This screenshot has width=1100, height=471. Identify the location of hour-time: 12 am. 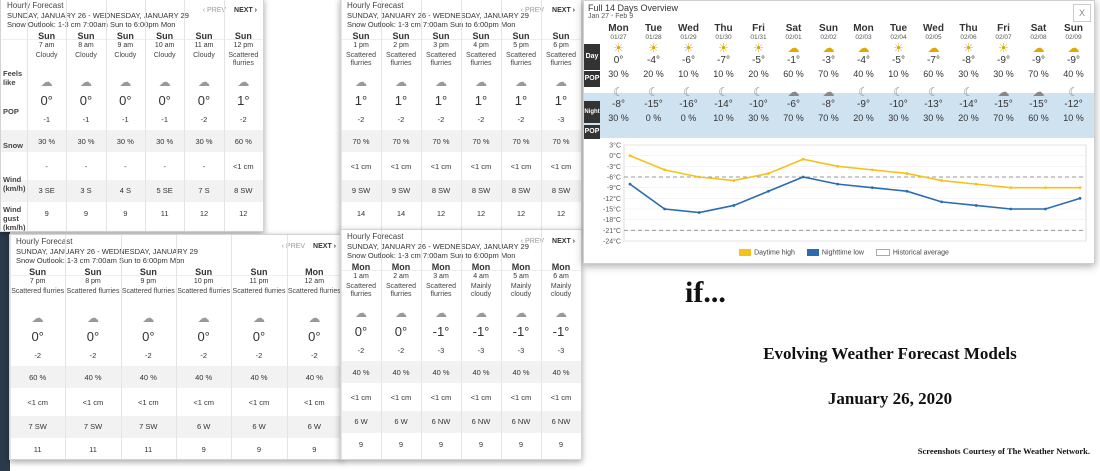
(314, 281).